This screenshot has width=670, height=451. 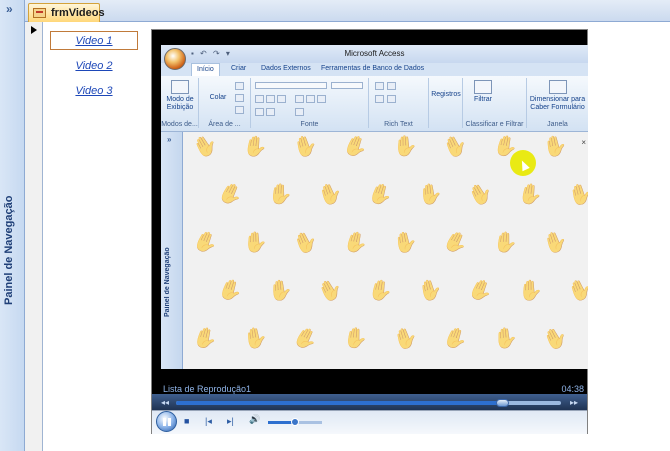 I want to click on nav-expand-icon: », so click(x=9, y=9).